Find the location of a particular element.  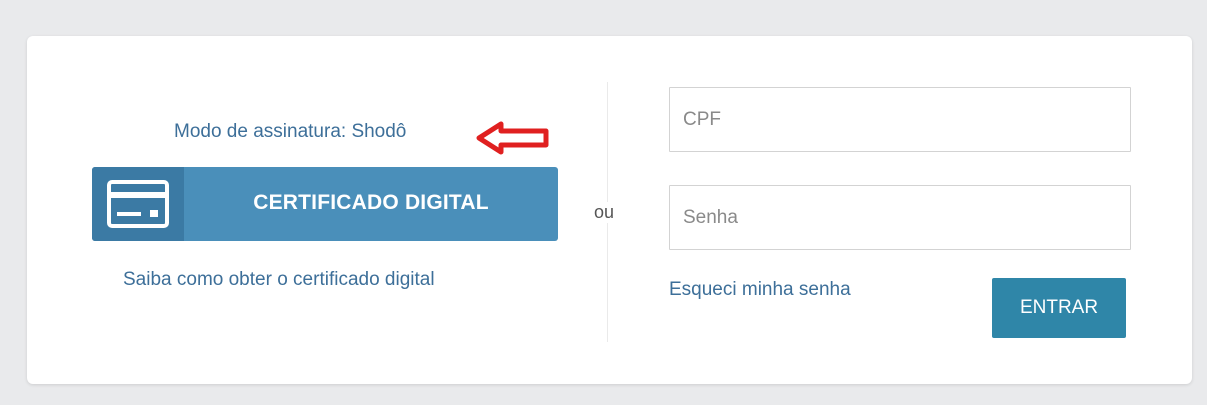

credit-card-icon is located at coordinates (138, 204).